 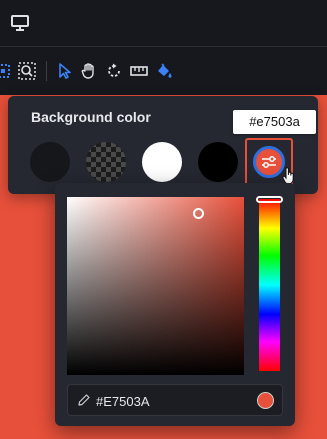 I want to click on saturation-value-cursor, so click(x=198, y=213).